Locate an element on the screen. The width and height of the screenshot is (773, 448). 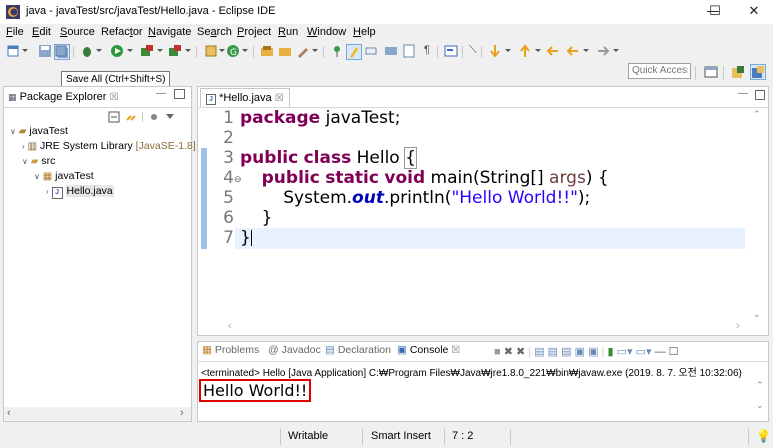
debug-icon is located at coordinates (87, 51).